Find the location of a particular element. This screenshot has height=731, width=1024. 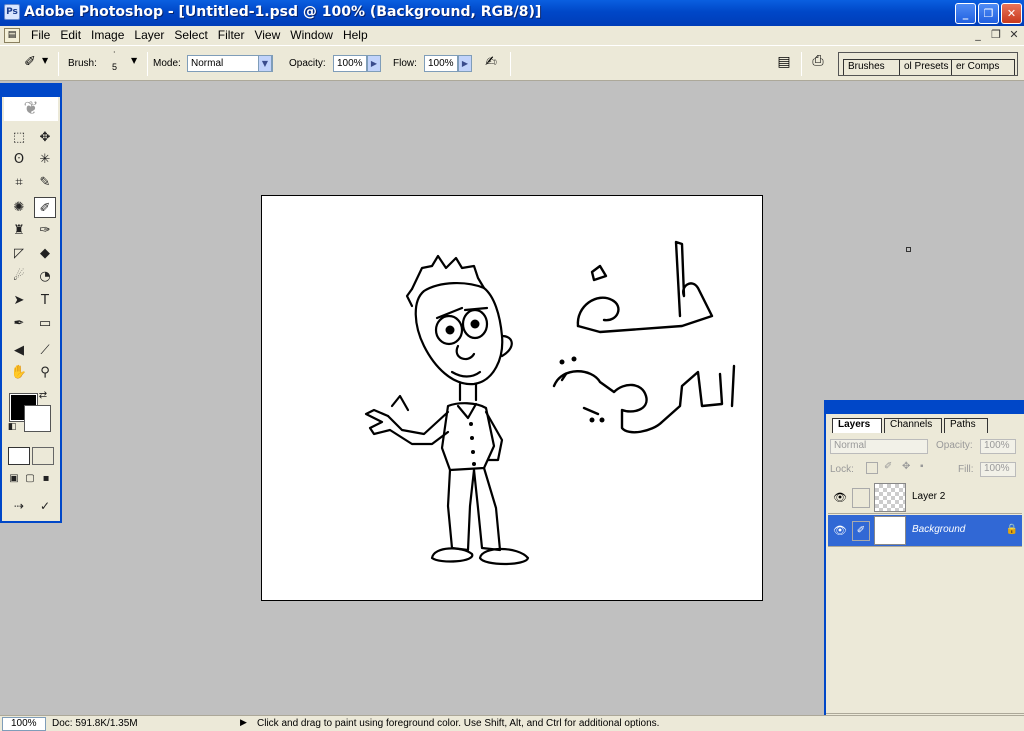

hand-tool-icon: ✋ is located at coordinates (19, 372).